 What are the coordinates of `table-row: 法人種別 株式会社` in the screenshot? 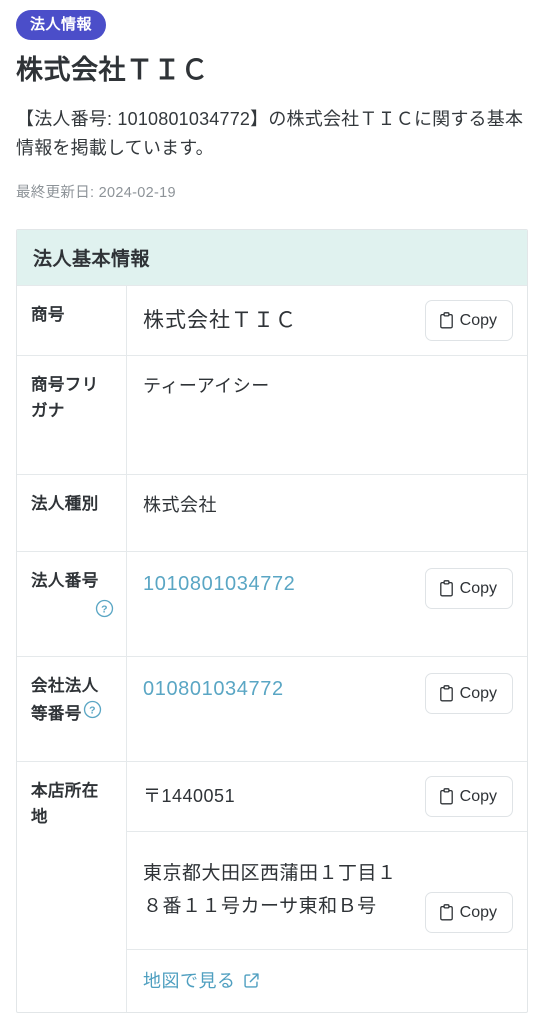 It's located at (272, 513).